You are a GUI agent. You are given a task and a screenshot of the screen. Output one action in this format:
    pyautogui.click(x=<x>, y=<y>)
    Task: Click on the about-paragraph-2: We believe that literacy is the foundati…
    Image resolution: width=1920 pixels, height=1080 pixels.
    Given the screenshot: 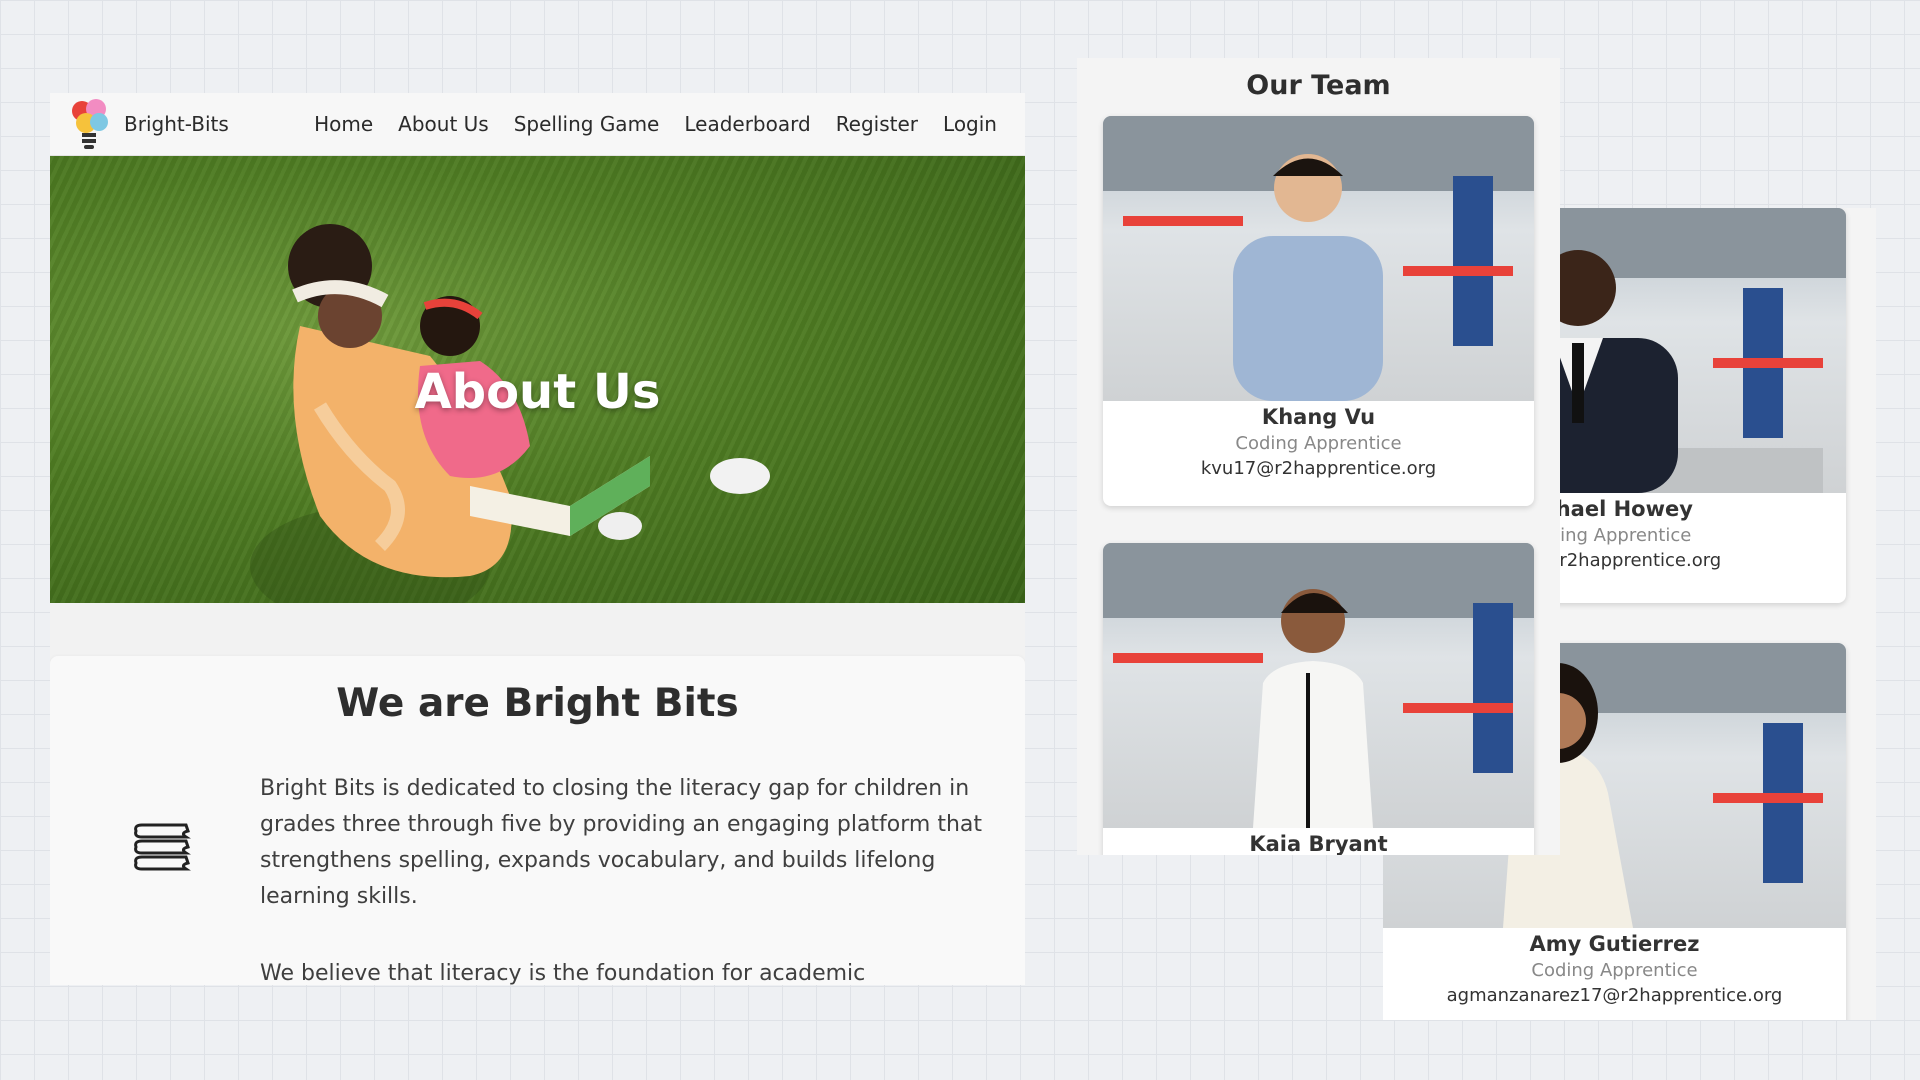 What is the action you would take?
    pyautogui.click(x=563, y=973)
    